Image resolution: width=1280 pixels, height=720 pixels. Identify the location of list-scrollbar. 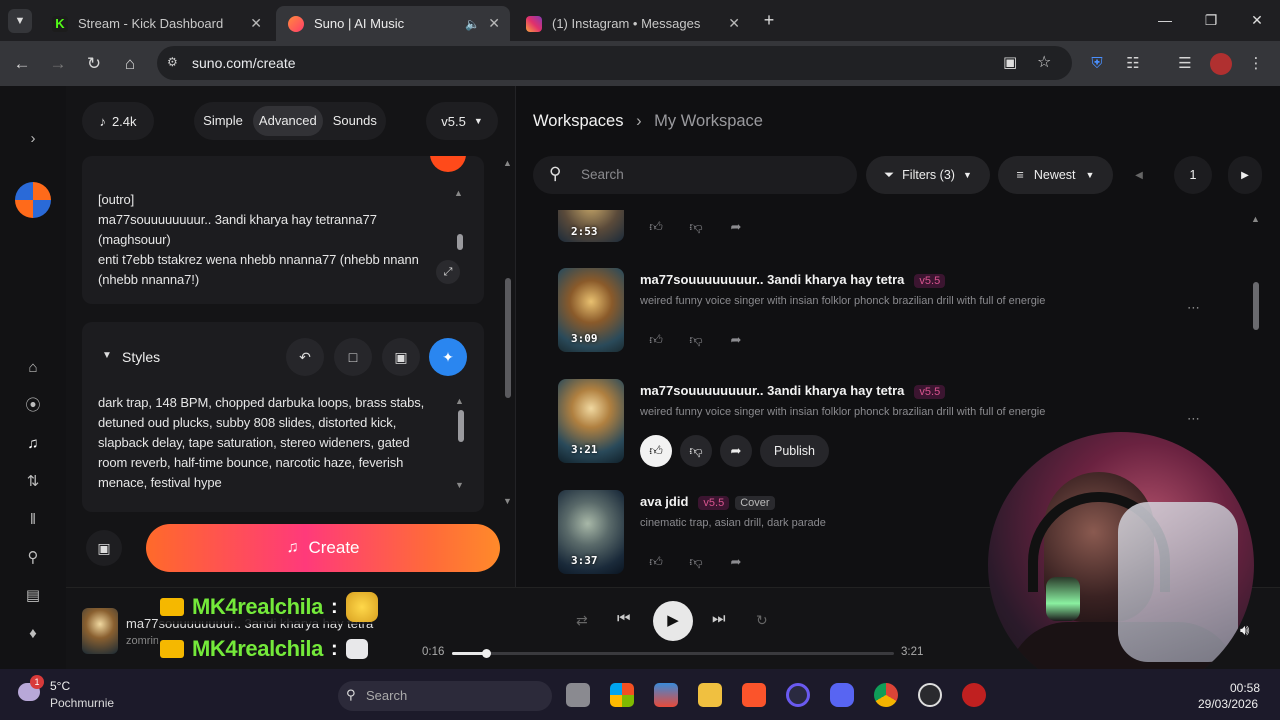
(1256, 306).